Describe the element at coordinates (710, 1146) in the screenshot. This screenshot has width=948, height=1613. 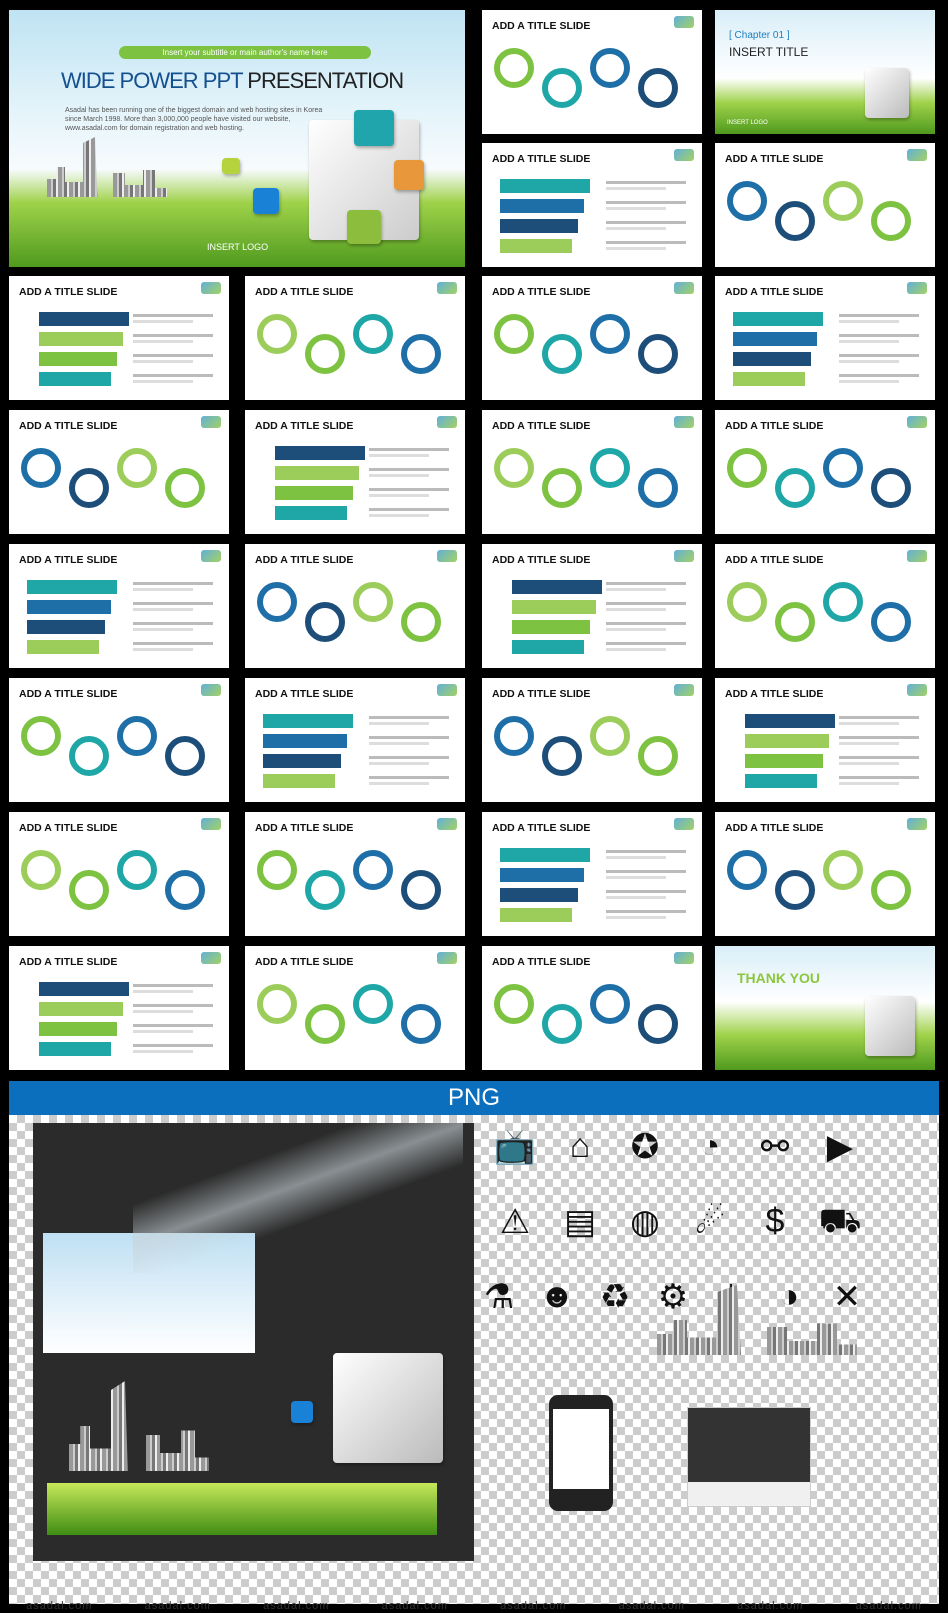
I see `rss-icon: ◔` at that location.